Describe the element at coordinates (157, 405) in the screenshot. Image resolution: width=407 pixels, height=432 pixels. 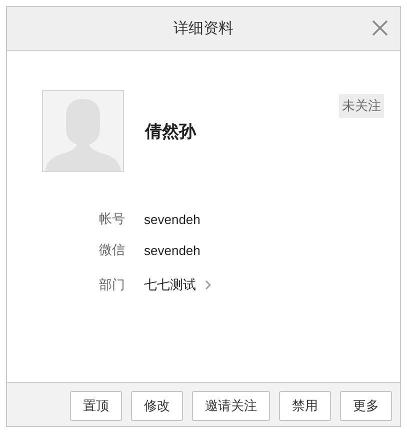
I see `action-button: 修改` at that location.